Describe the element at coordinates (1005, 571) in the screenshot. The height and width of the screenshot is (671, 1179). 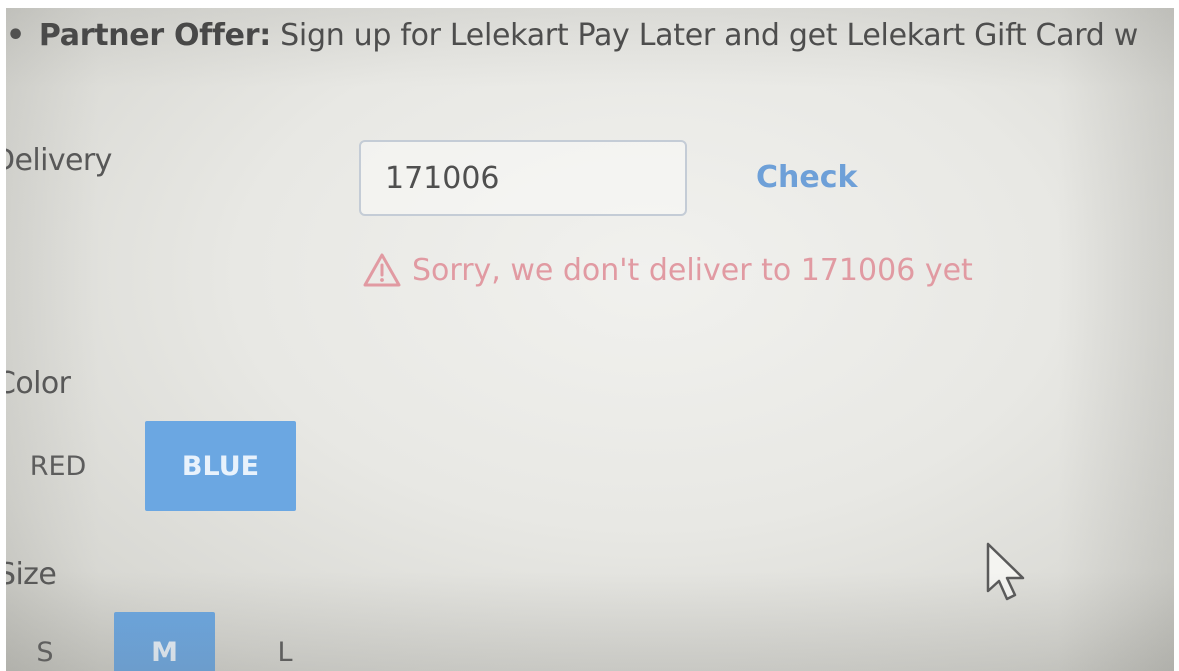
I see `mouse-cursor-icon` at that location.